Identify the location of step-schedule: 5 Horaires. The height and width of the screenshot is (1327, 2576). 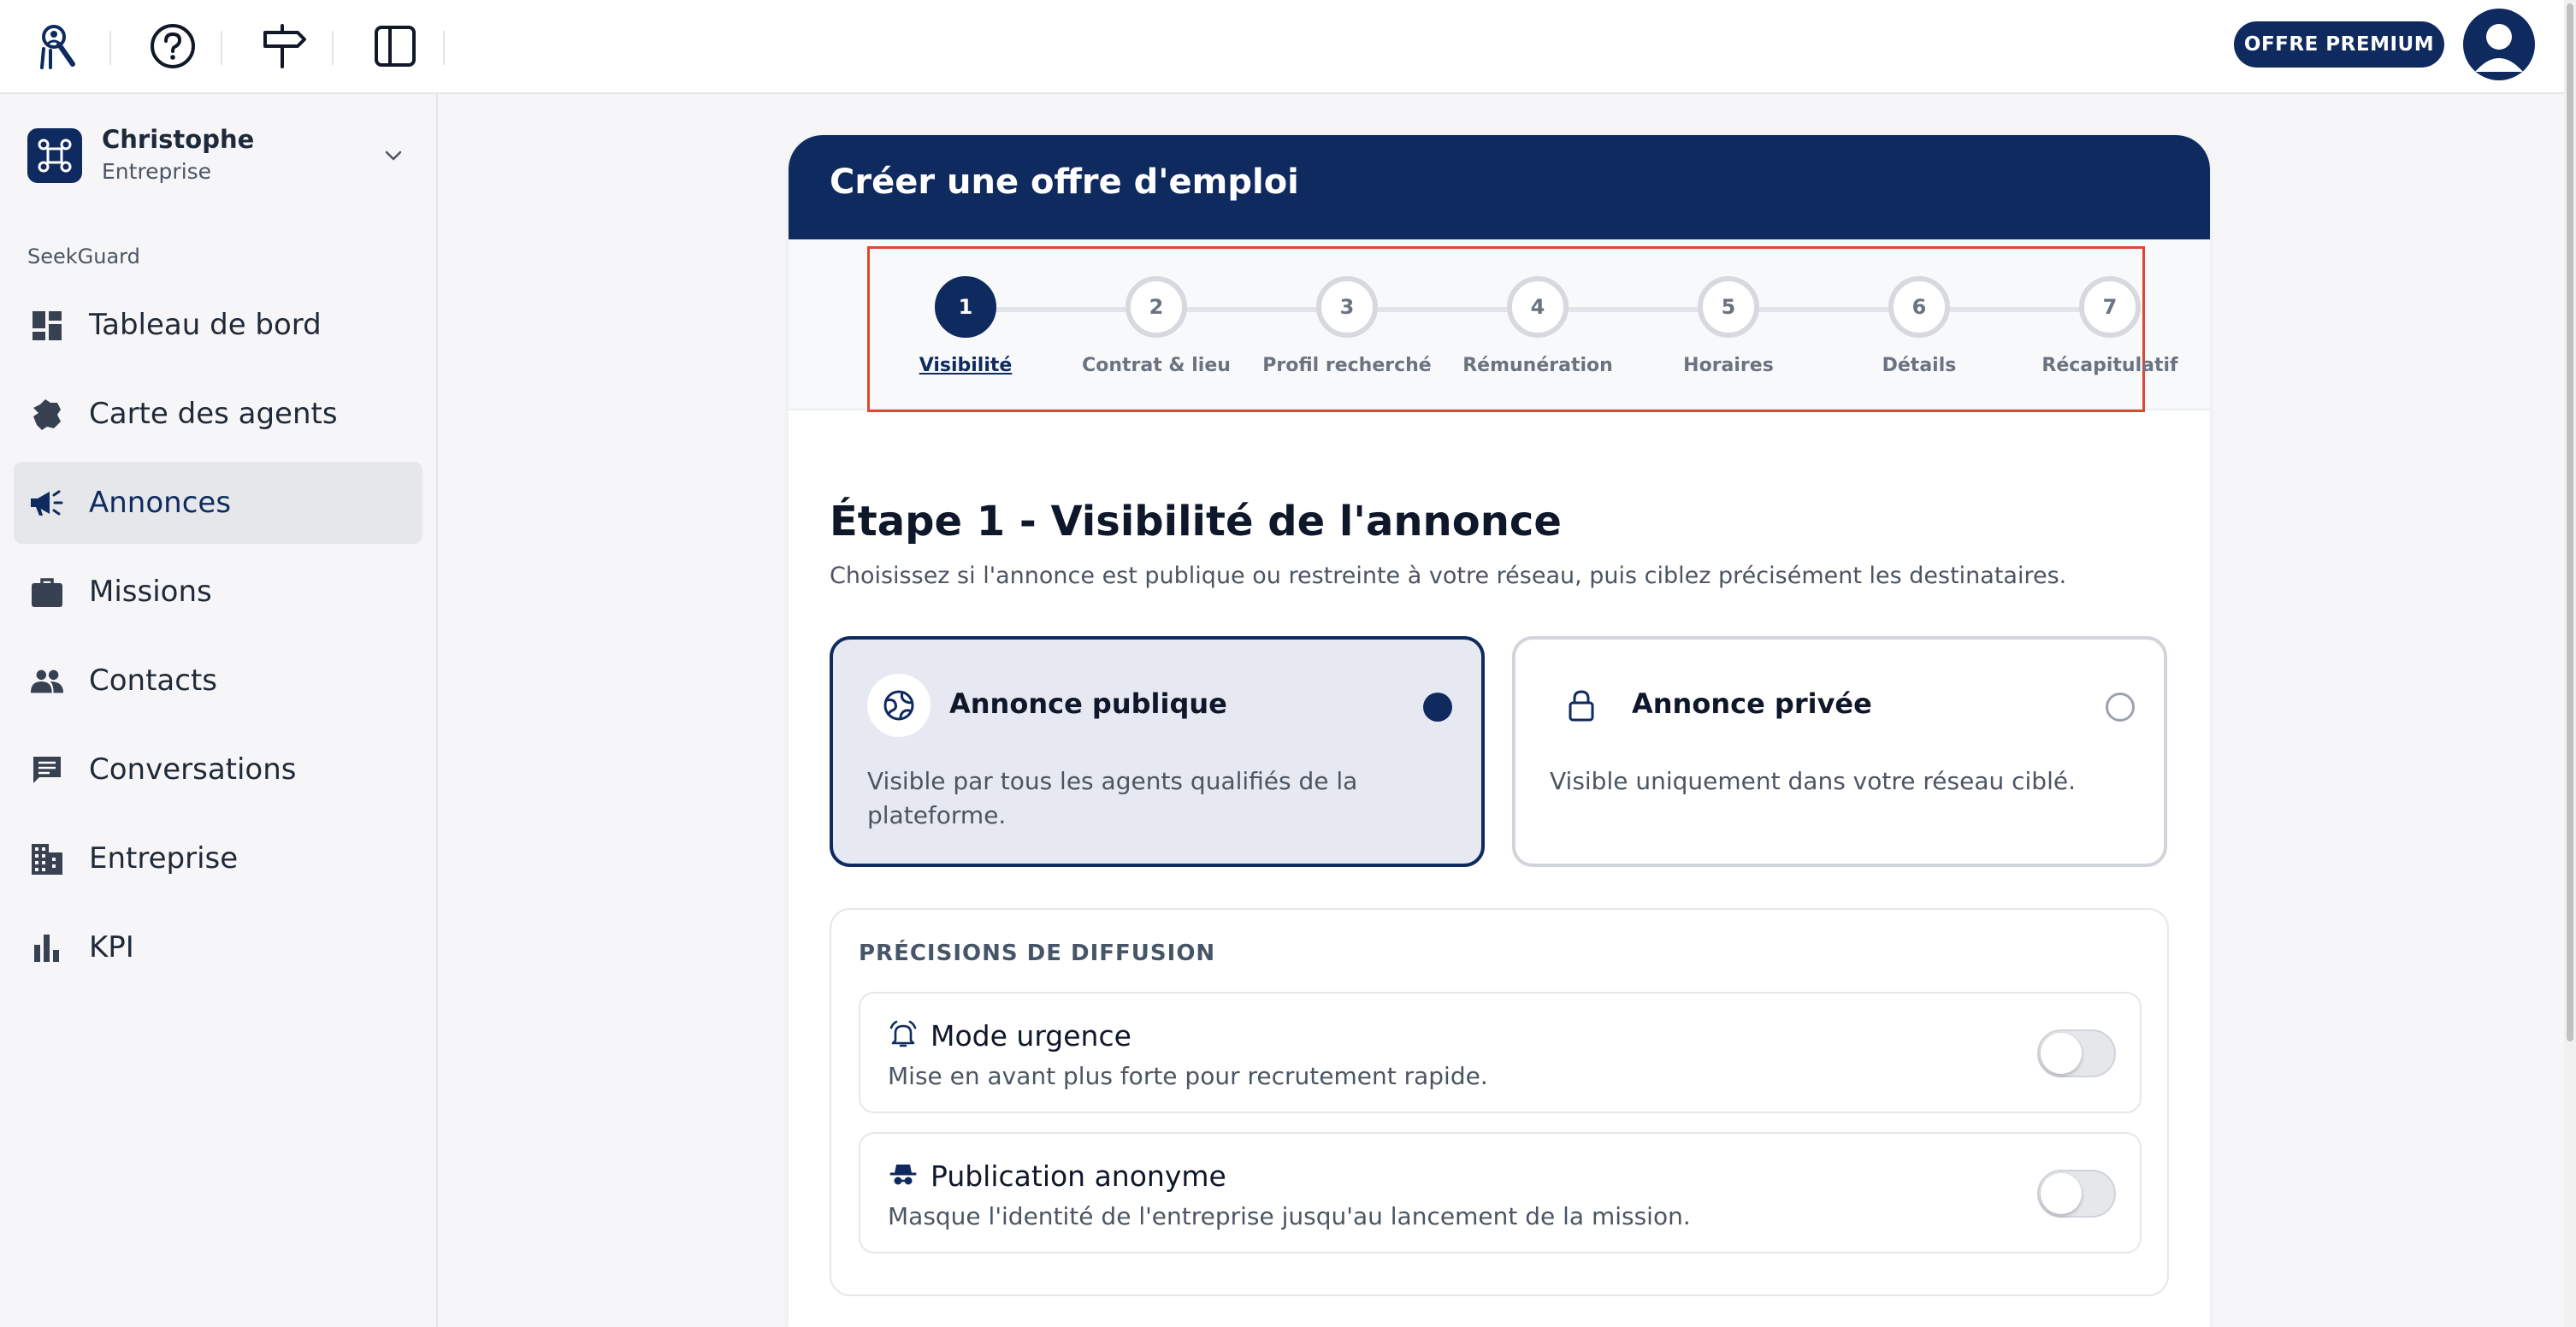
(1728, 330).